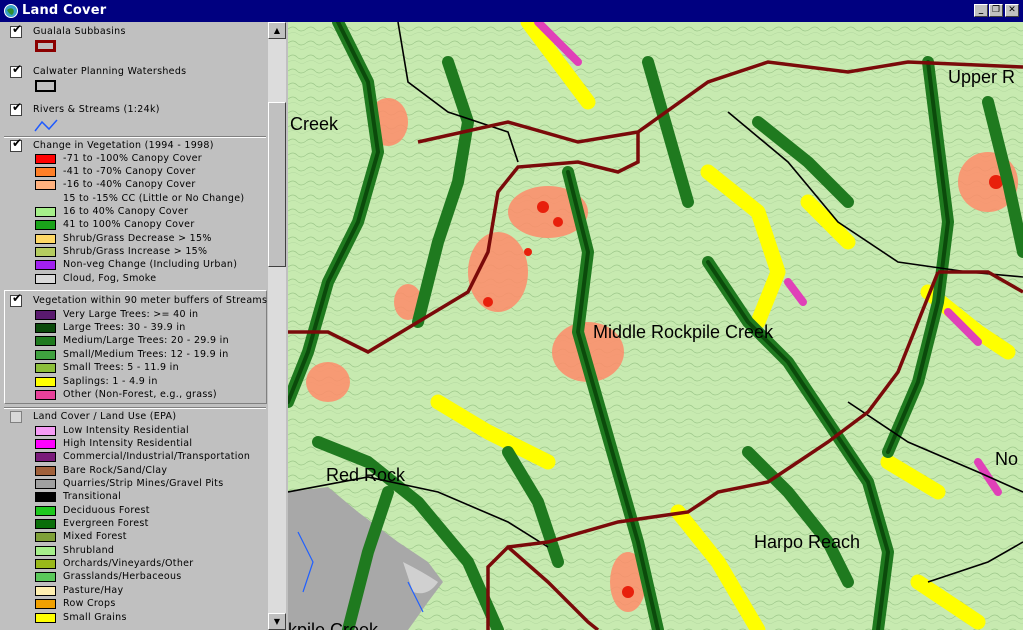  Describe the element at coordinates (95, 617) in the screenshot. I see `legend-entry-label: Small Grains` at that location.